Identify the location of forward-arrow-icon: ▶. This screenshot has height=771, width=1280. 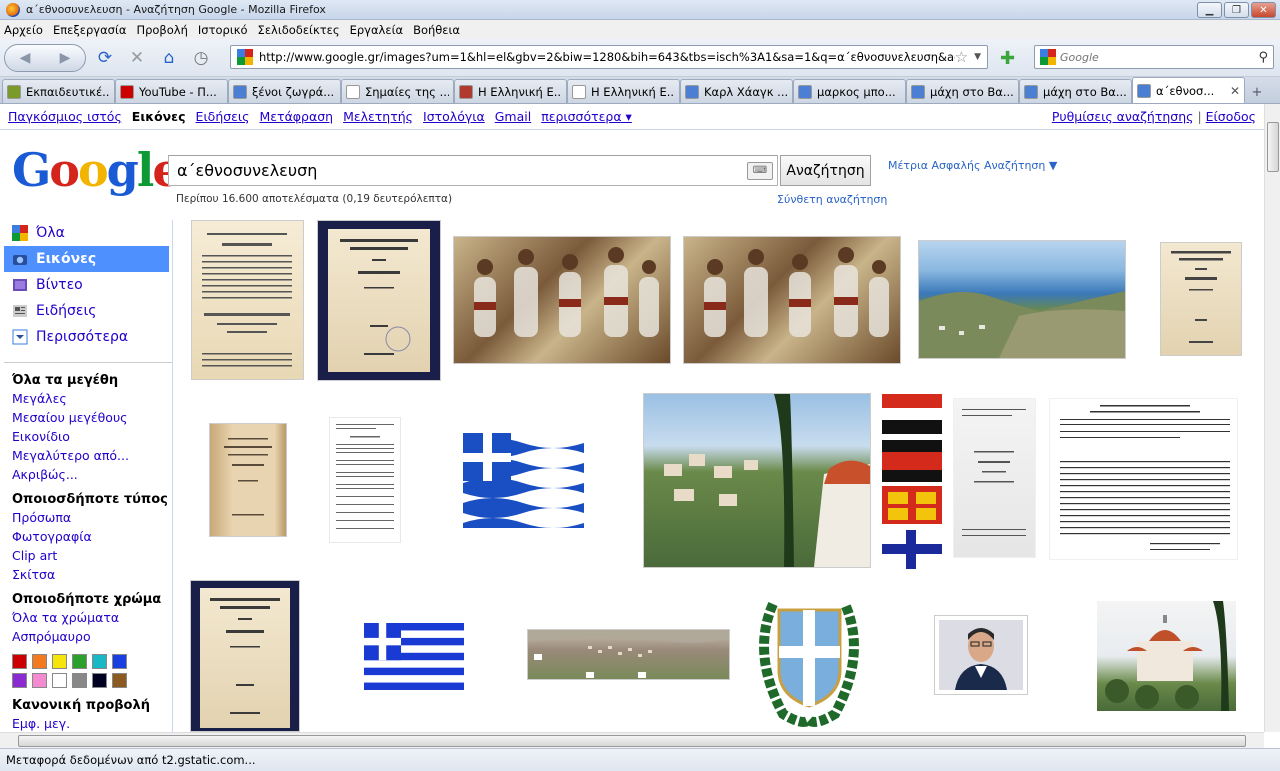
(65, 58).